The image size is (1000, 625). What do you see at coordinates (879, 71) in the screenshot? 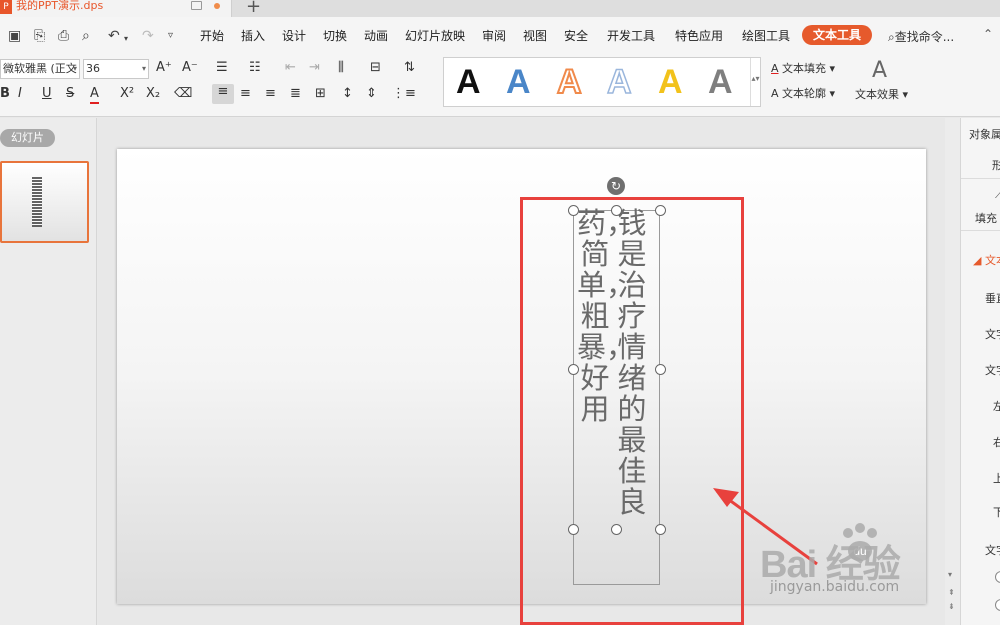
I see `text-effect-icon: A` at bounding box center [879, 71].